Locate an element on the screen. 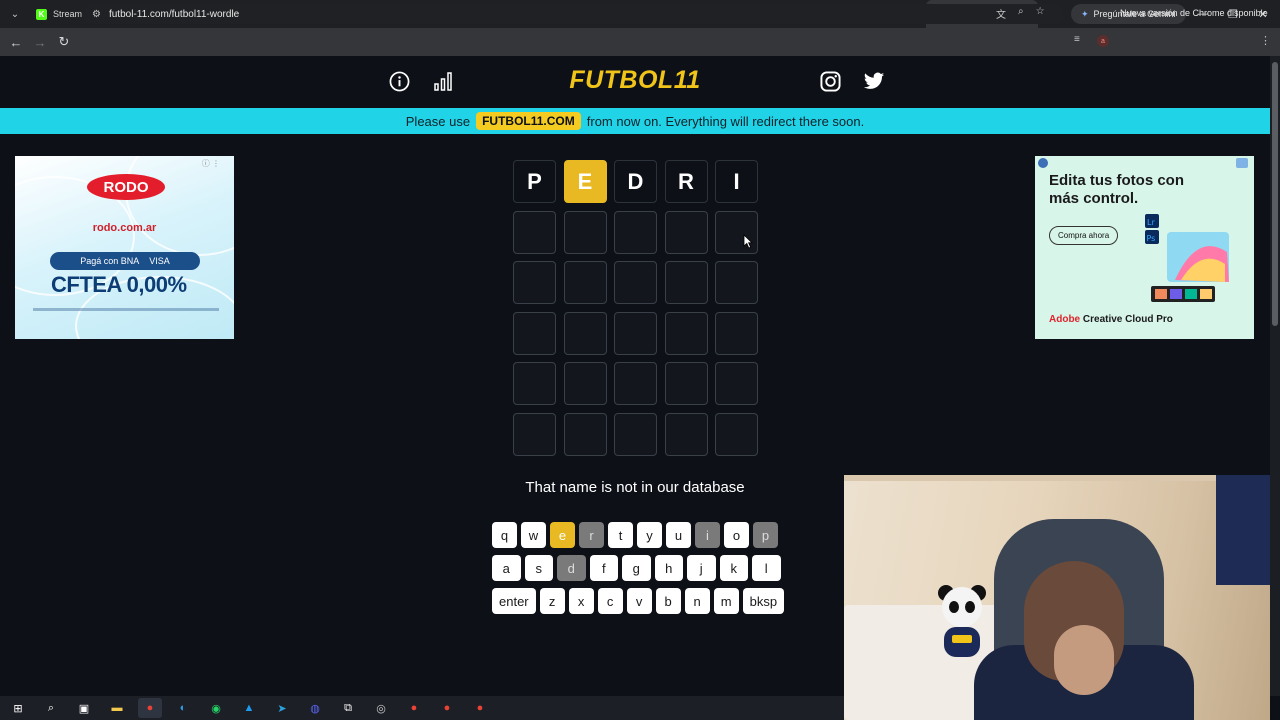 The image size is (1280, 720). key-x: x is located at coordinates (581, 601).